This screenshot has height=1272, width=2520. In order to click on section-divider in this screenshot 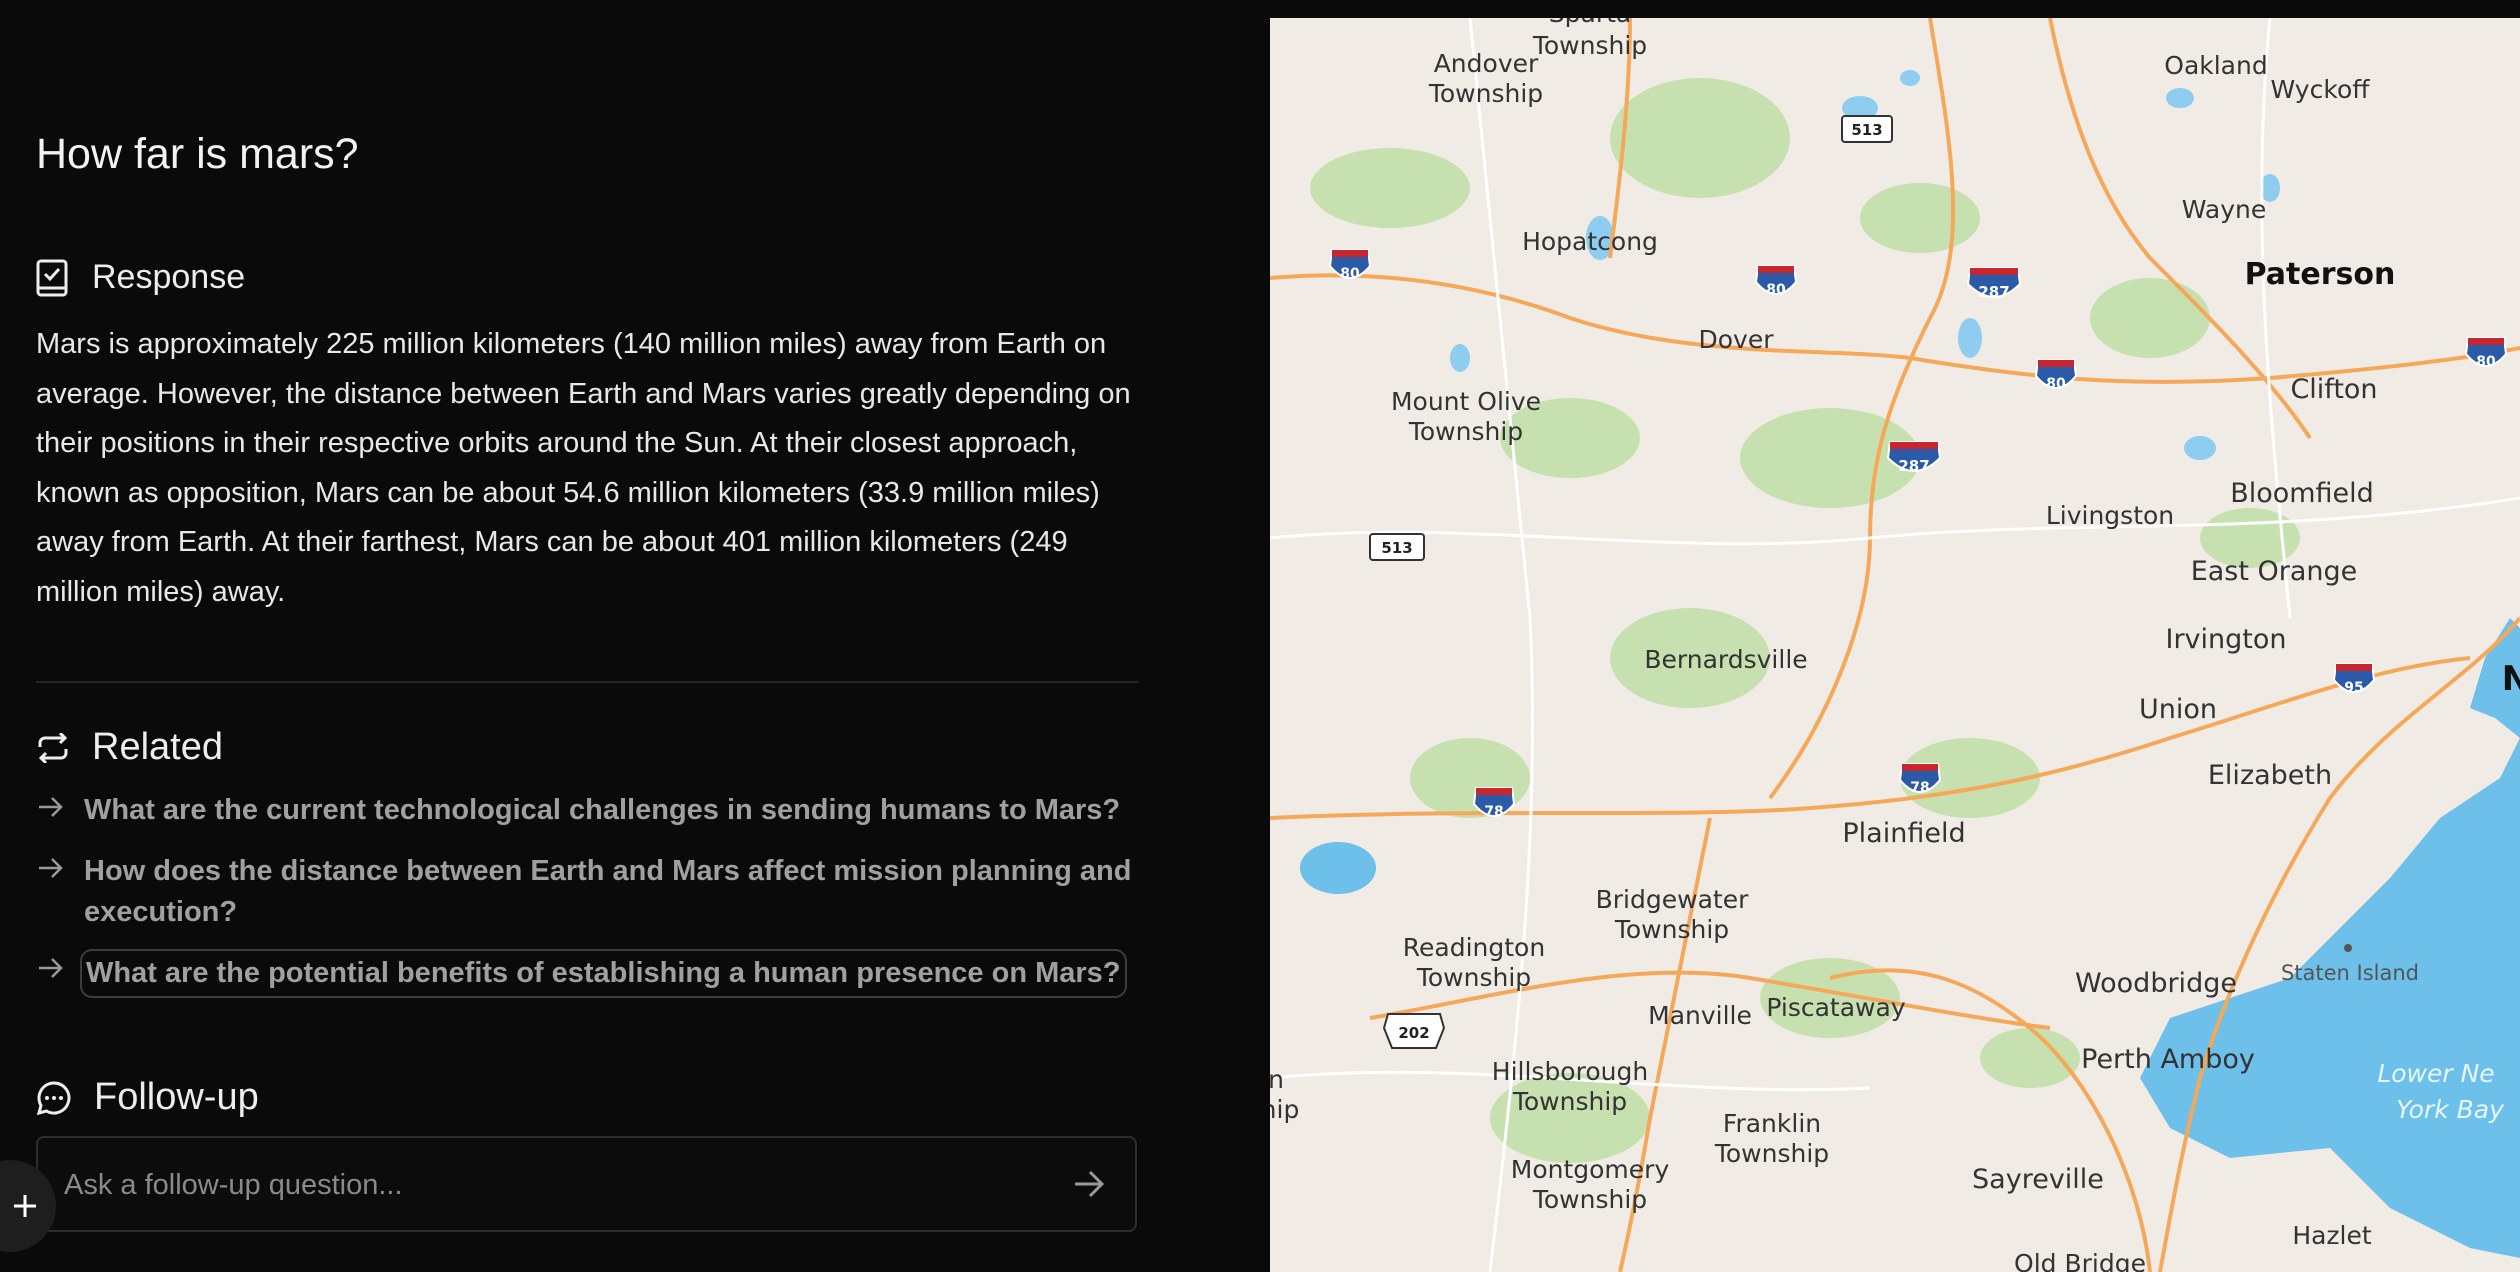, I will do `click(587, 682)`.